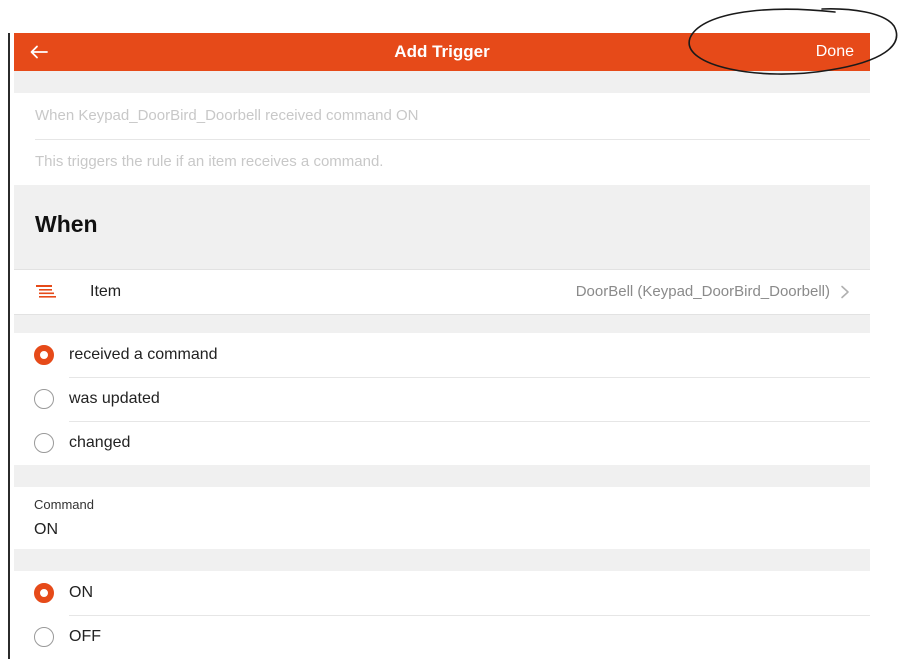 The width and height of the screenshot is (899, 659). What do you see at coordinates (46, 530) in the screenshot?
I see `command-value: ON` at bounding box center [46, 530].